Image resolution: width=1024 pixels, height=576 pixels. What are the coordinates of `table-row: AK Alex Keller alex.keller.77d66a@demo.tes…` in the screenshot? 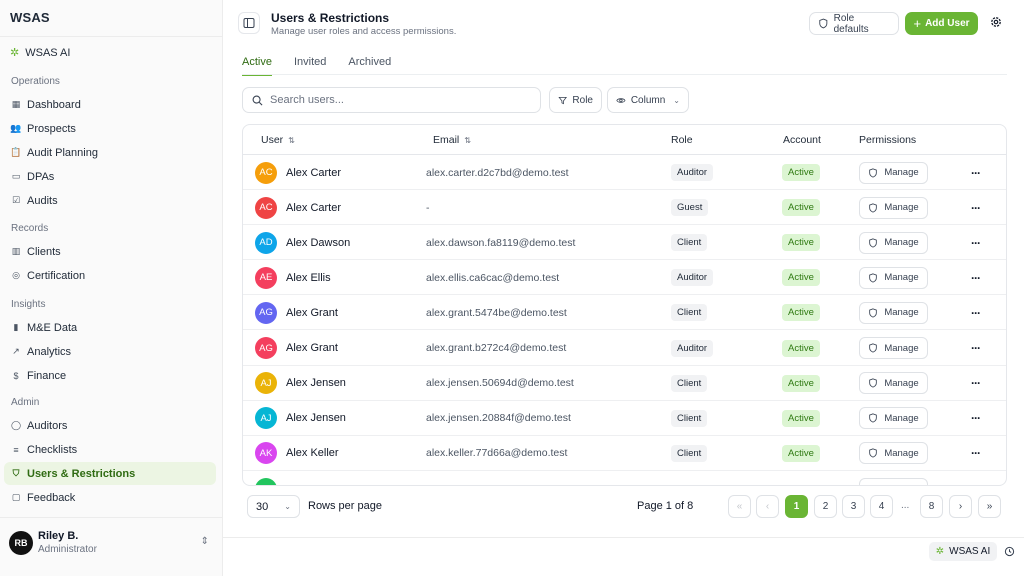 It's located at (624, 453).